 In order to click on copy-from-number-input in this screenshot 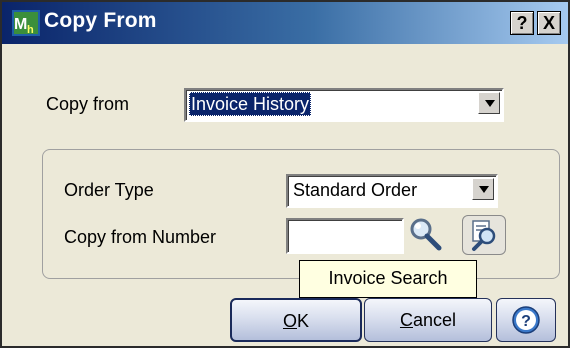, I will do `click(345, 236)`.